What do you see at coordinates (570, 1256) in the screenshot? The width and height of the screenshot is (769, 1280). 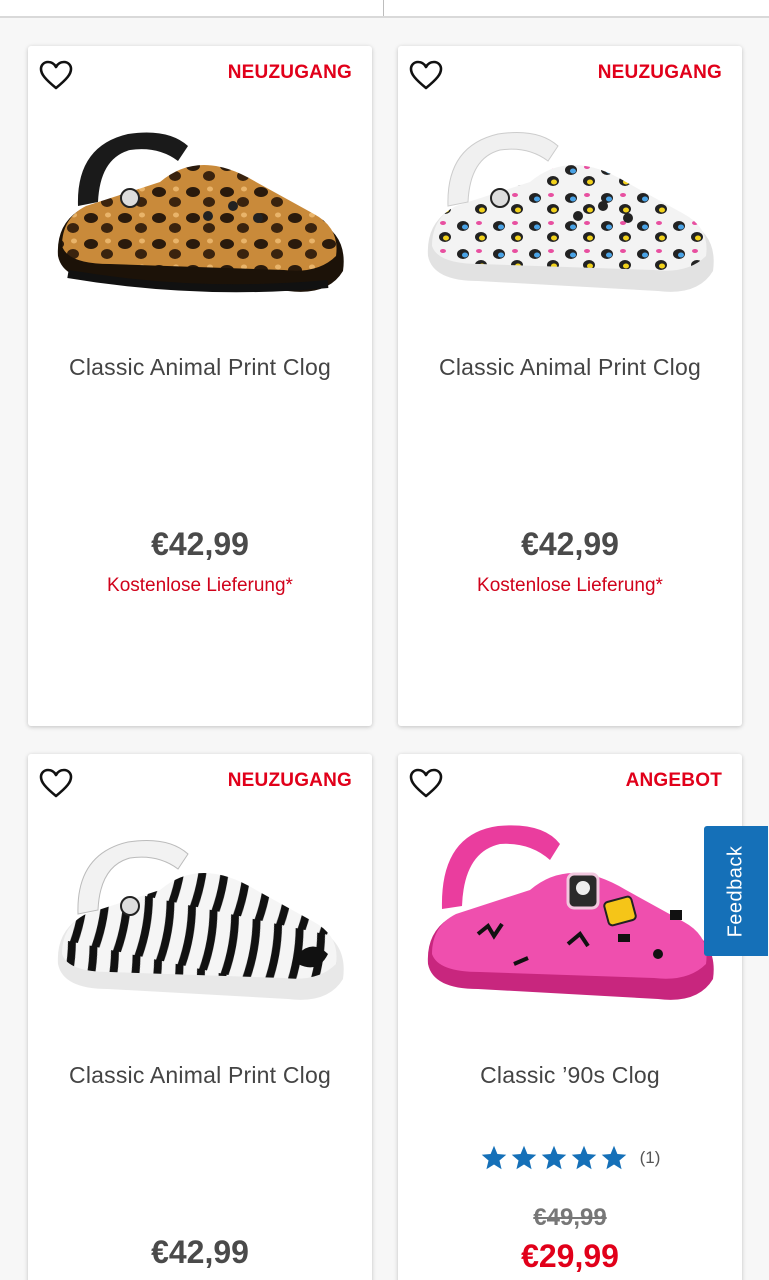 I see `sale-price: €29,99` at bounding box center [570, 1256].